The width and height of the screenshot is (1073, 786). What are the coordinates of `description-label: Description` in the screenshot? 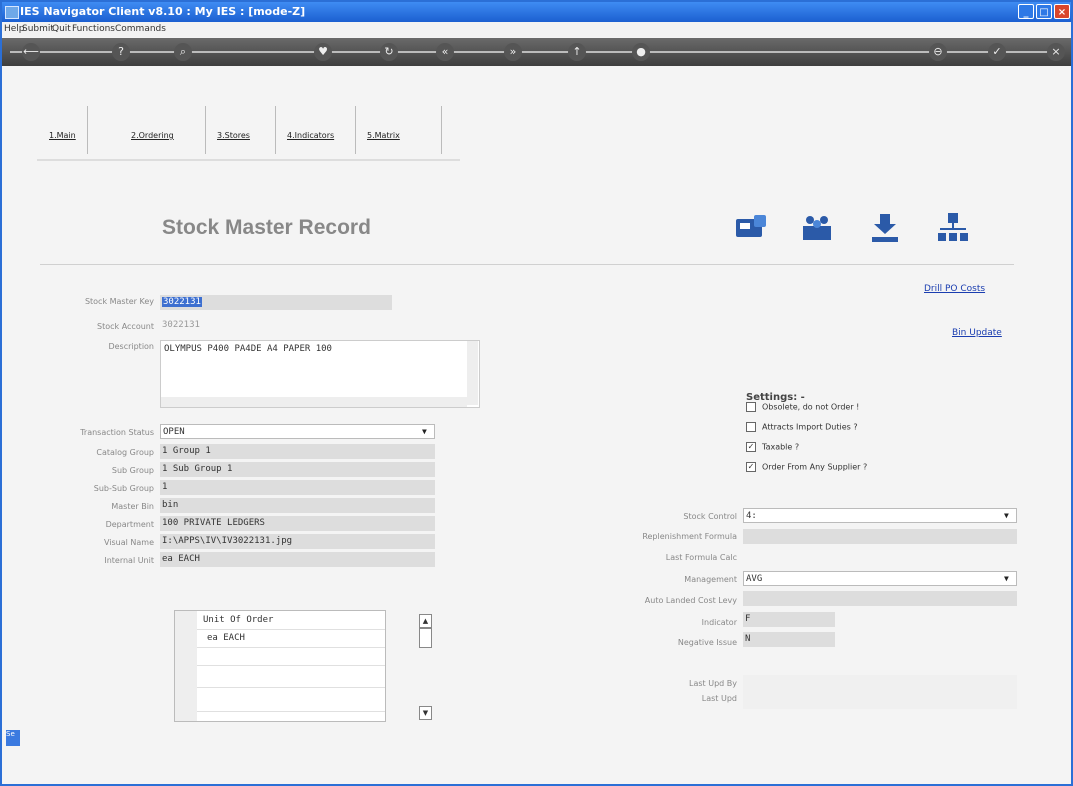 It's located at (131, 346).